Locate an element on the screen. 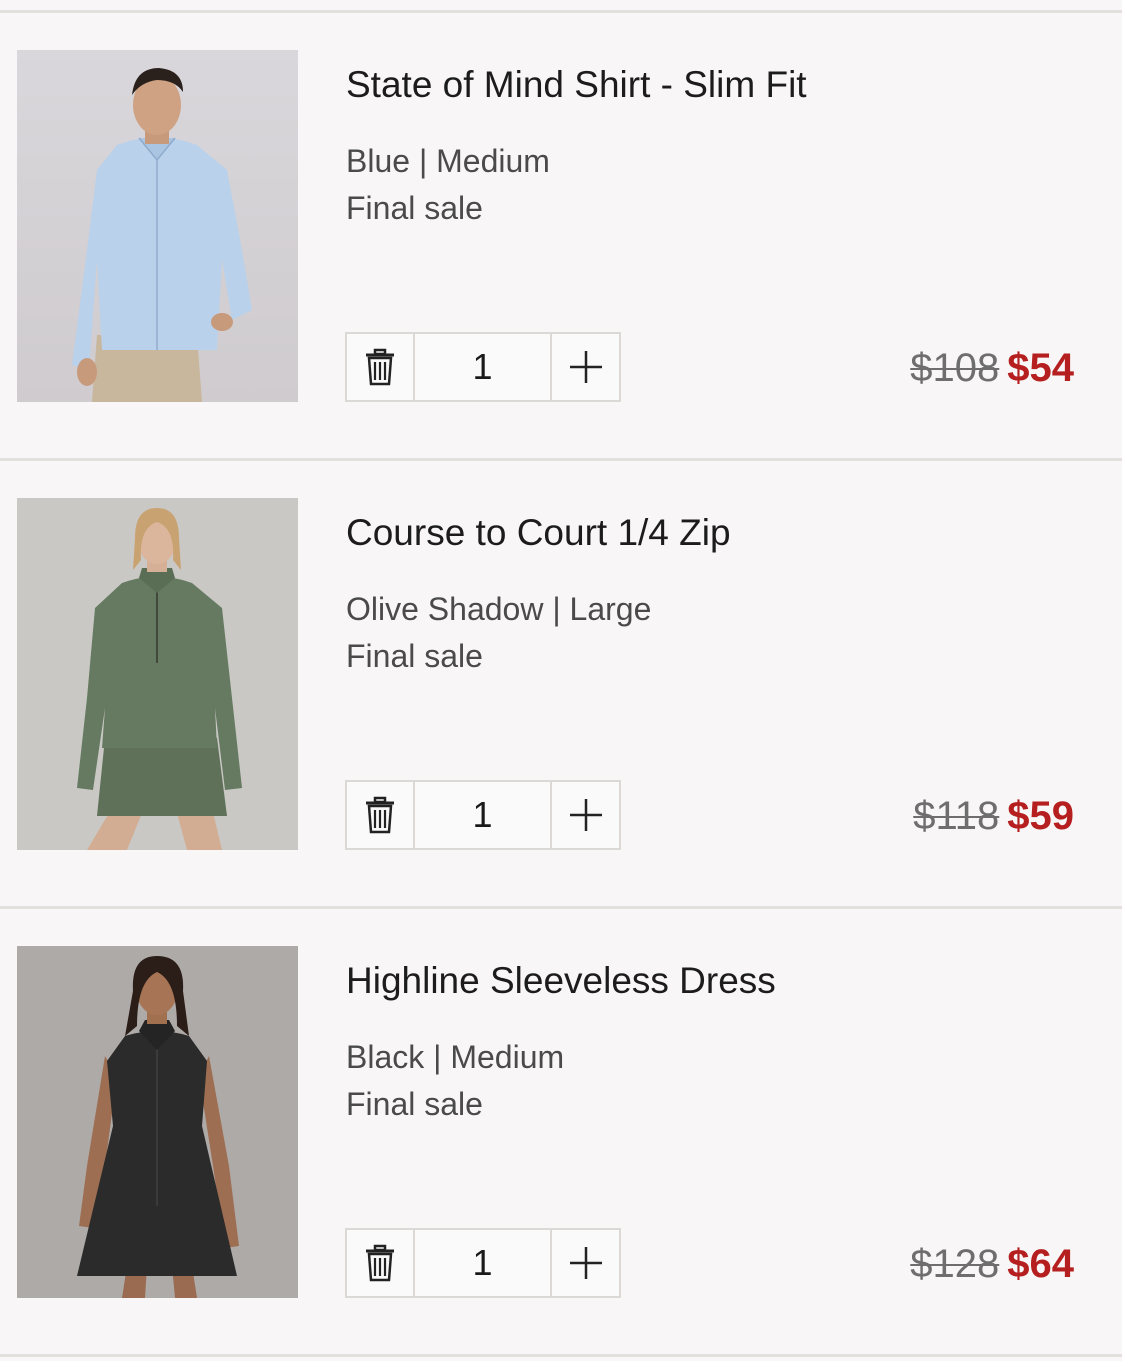  product-variant: Black | Medium is located at coordinates (455, 1057).